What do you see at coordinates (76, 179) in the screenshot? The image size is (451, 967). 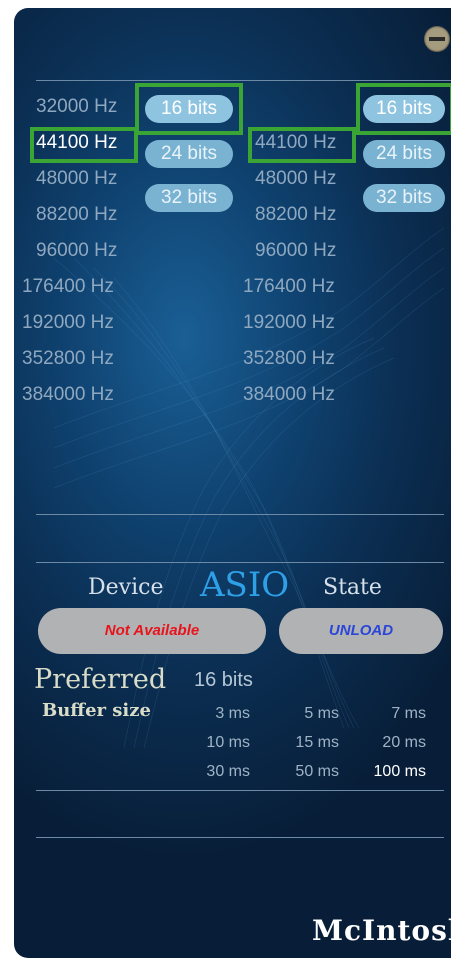 I see `left-rate-48000: 48000 Hz` at bounding box center [76, 179].